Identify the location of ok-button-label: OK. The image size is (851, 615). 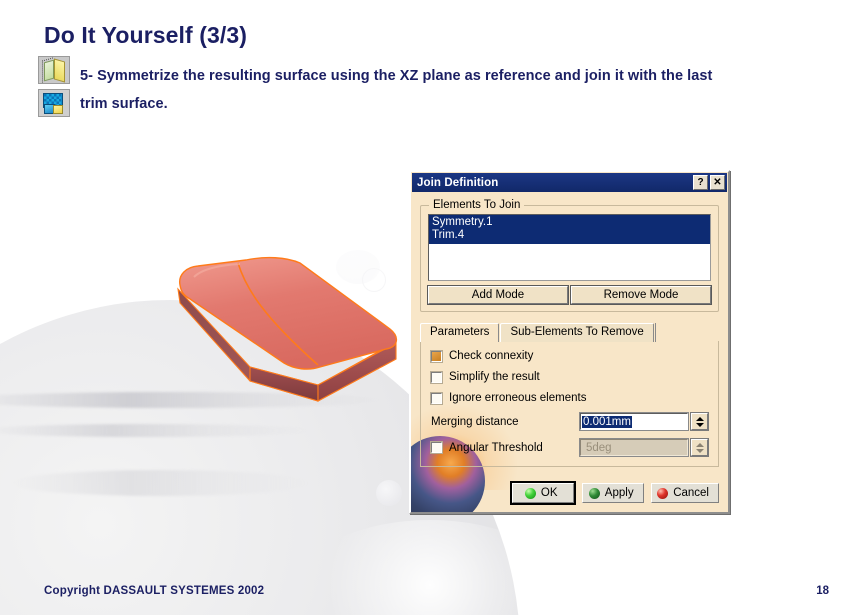
(549, 493).